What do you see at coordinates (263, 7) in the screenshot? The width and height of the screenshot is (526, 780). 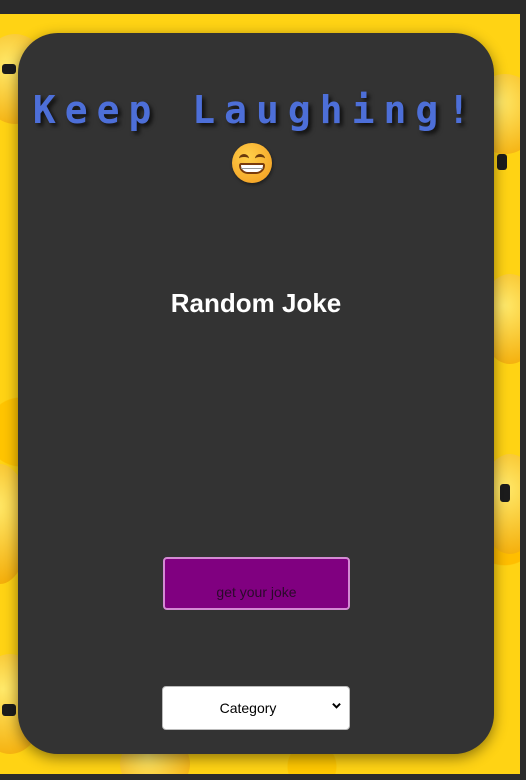 I see `window-top-bar` at bounding box center [263, 7].